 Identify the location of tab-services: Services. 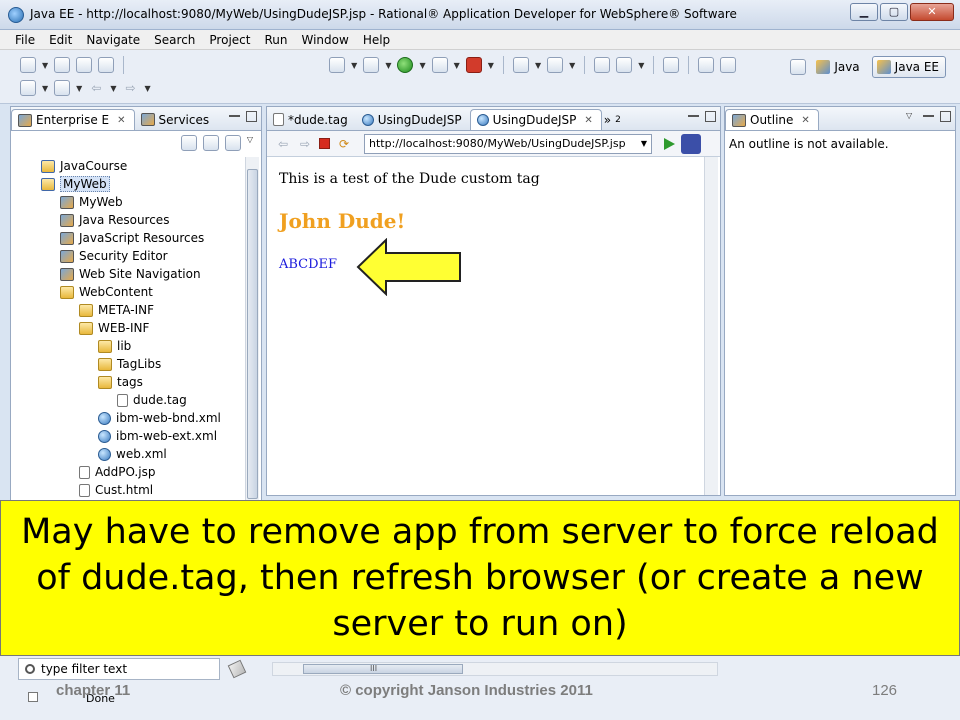
(176, 119).